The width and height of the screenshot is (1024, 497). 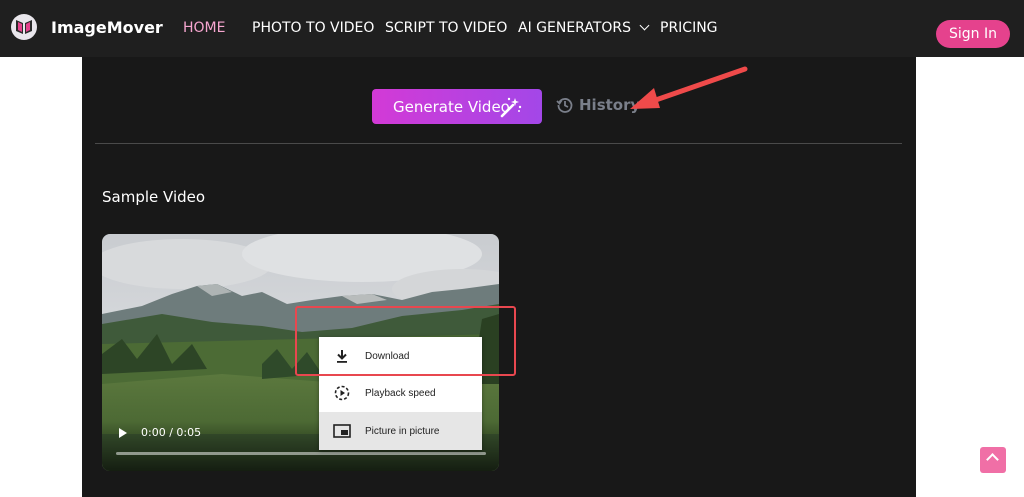 I want to click on chevron-down-icon, so click(x=644, y=25).